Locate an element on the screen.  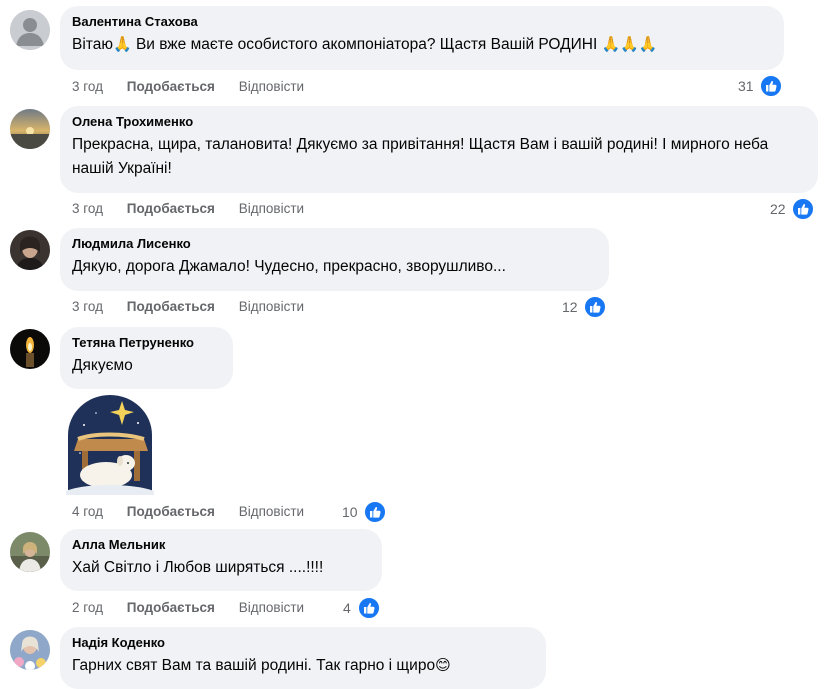
candle-avatar-icon is located at coordinates (30, 349).